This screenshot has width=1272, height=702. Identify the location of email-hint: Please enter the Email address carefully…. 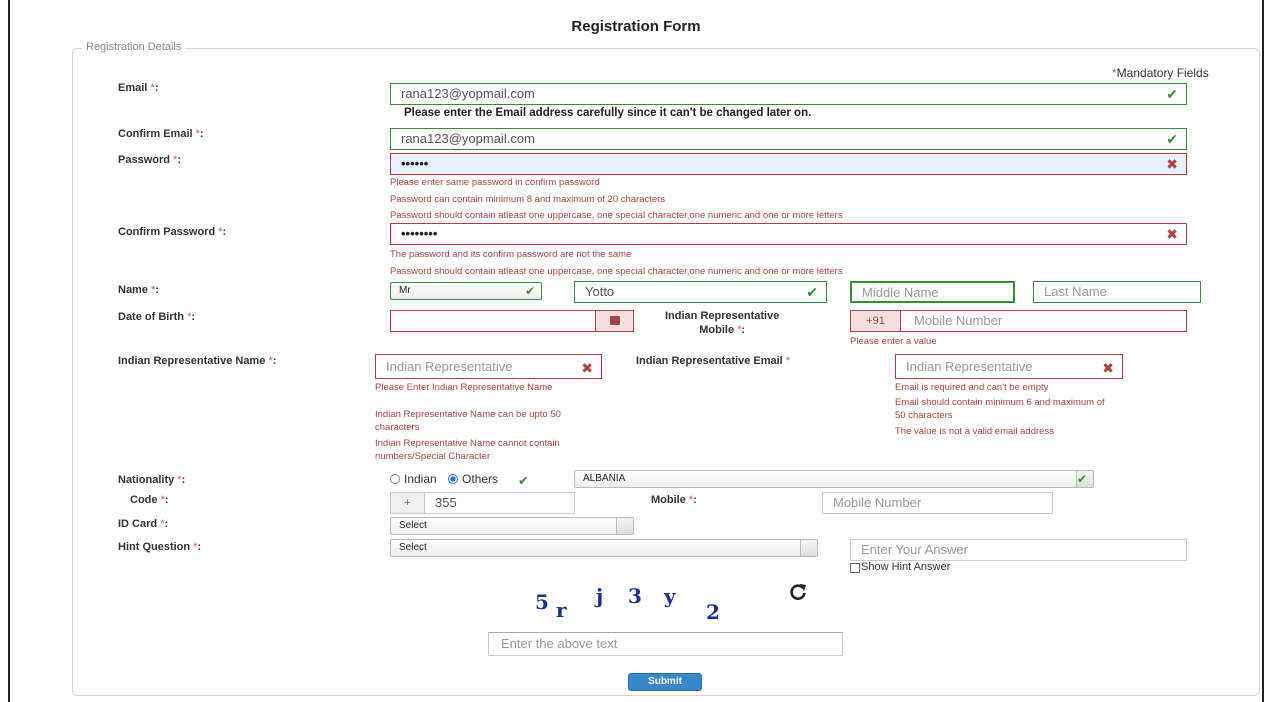
(608, 113).